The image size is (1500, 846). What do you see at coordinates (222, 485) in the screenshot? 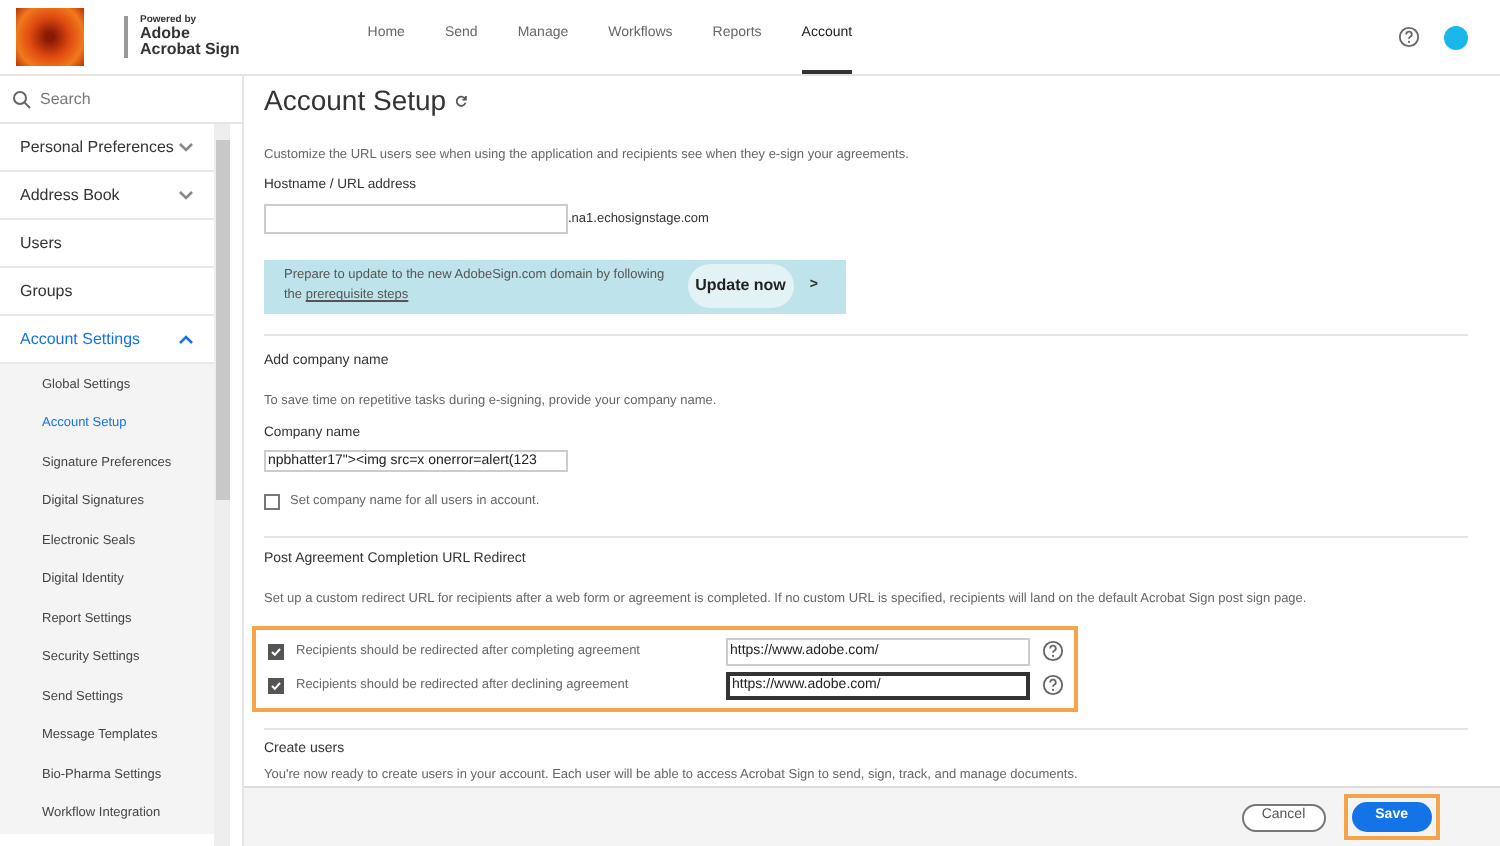
I see `scrollbar` at bounding box center [222, 485].